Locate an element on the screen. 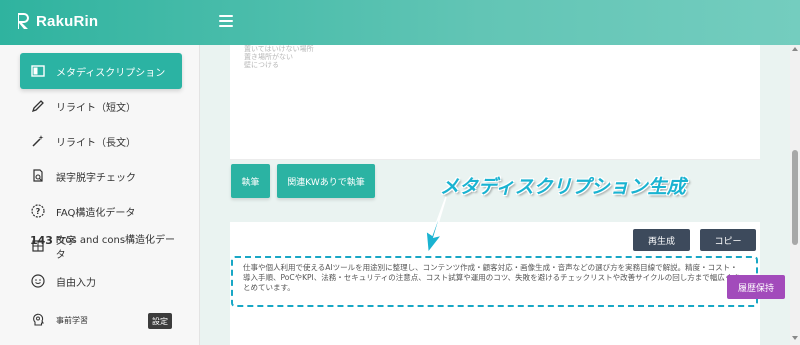  menu-toggle-icon is located at coordinates (226, 21).